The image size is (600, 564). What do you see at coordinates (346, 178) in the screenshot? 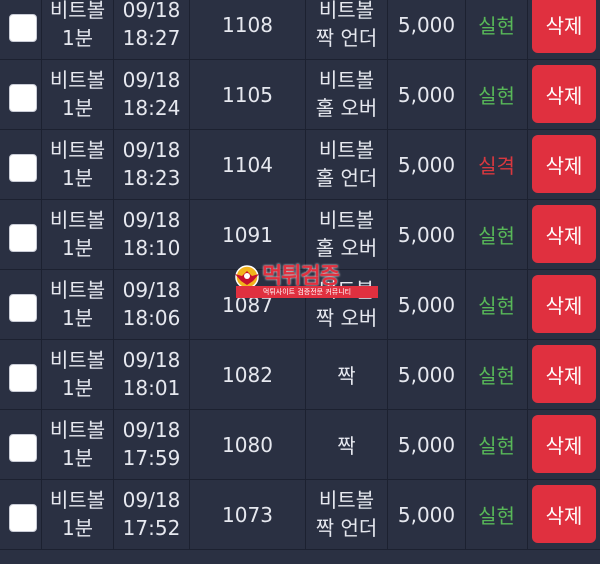
I see `pick-option: 홀 언더` at bounding box center [346, 178].